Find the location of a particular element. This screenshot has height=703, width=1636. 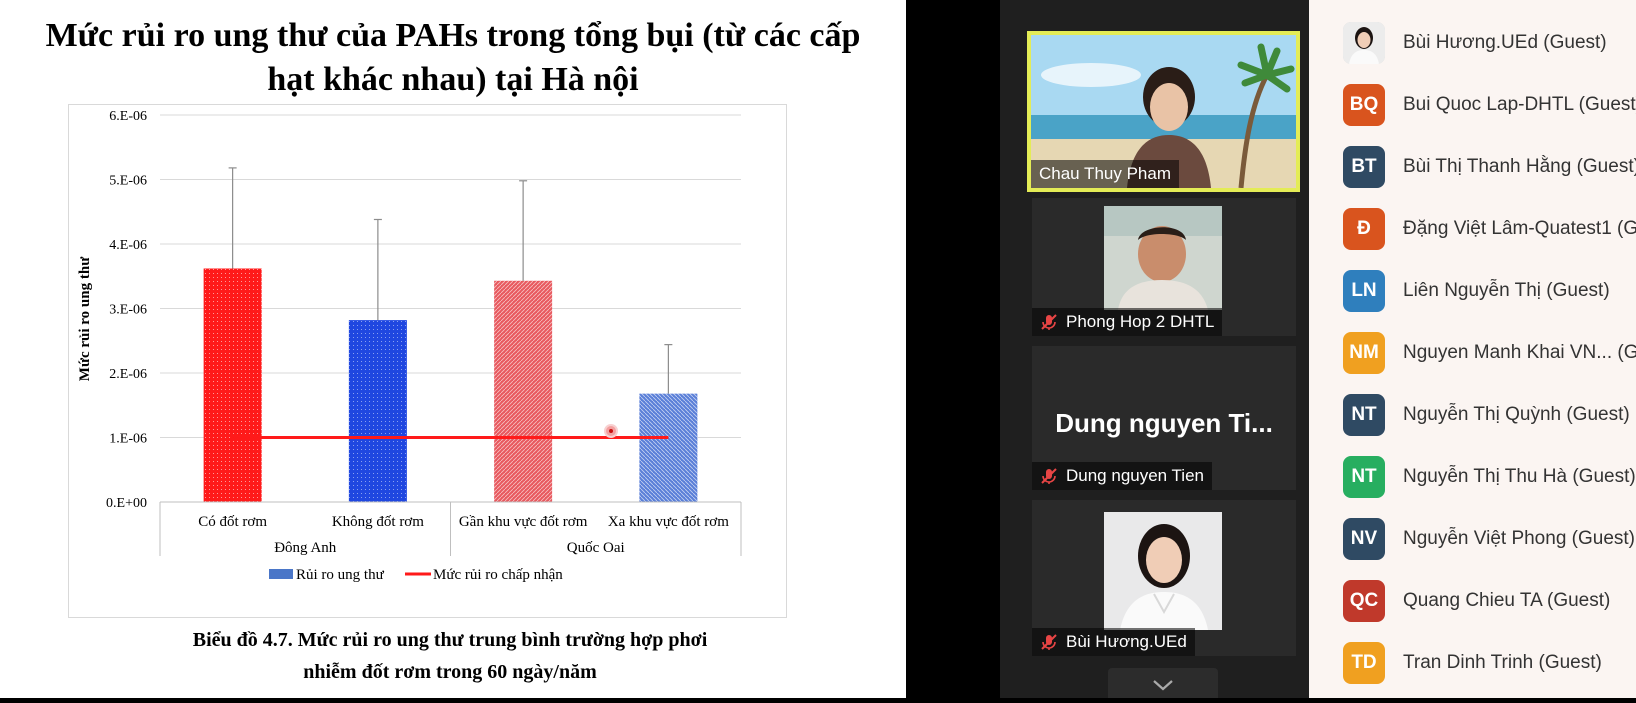

tile-name-label: Phong Hop 2 DHTL is located at coordinates (1140, 321).